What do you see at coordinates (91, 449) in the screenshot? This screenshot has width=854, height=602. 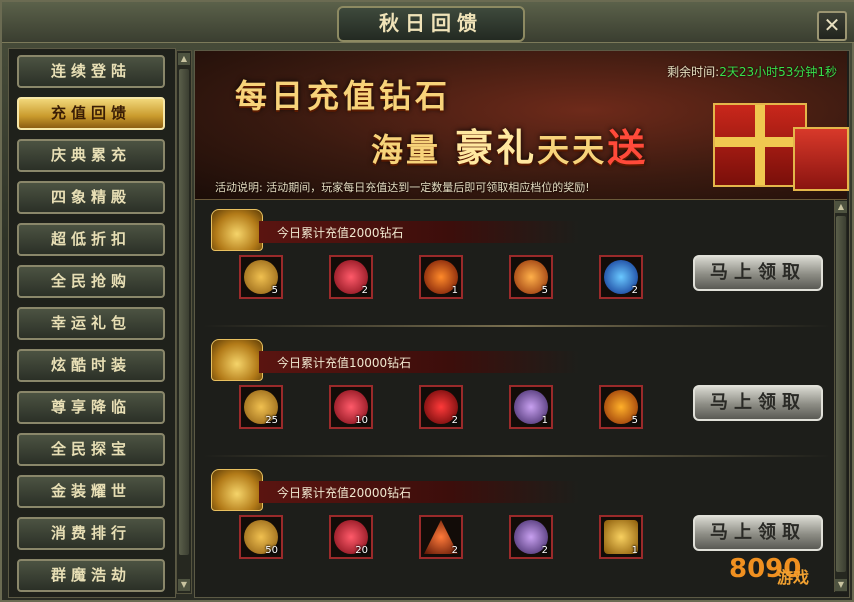 I see `sidebar-item-treasure-hunt: 全民探宝` at bounding box center [91, 449].